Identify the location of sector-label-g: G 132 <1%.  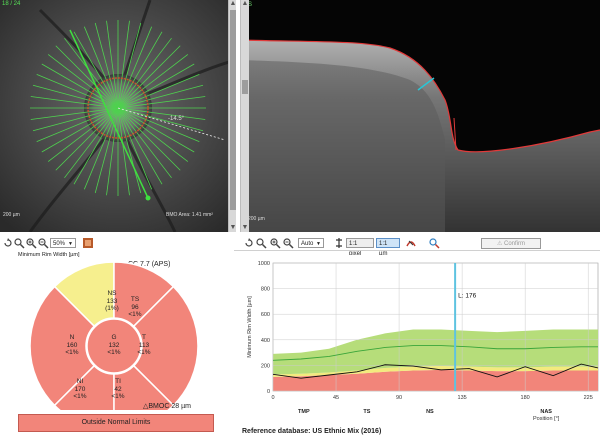
(114, 345).